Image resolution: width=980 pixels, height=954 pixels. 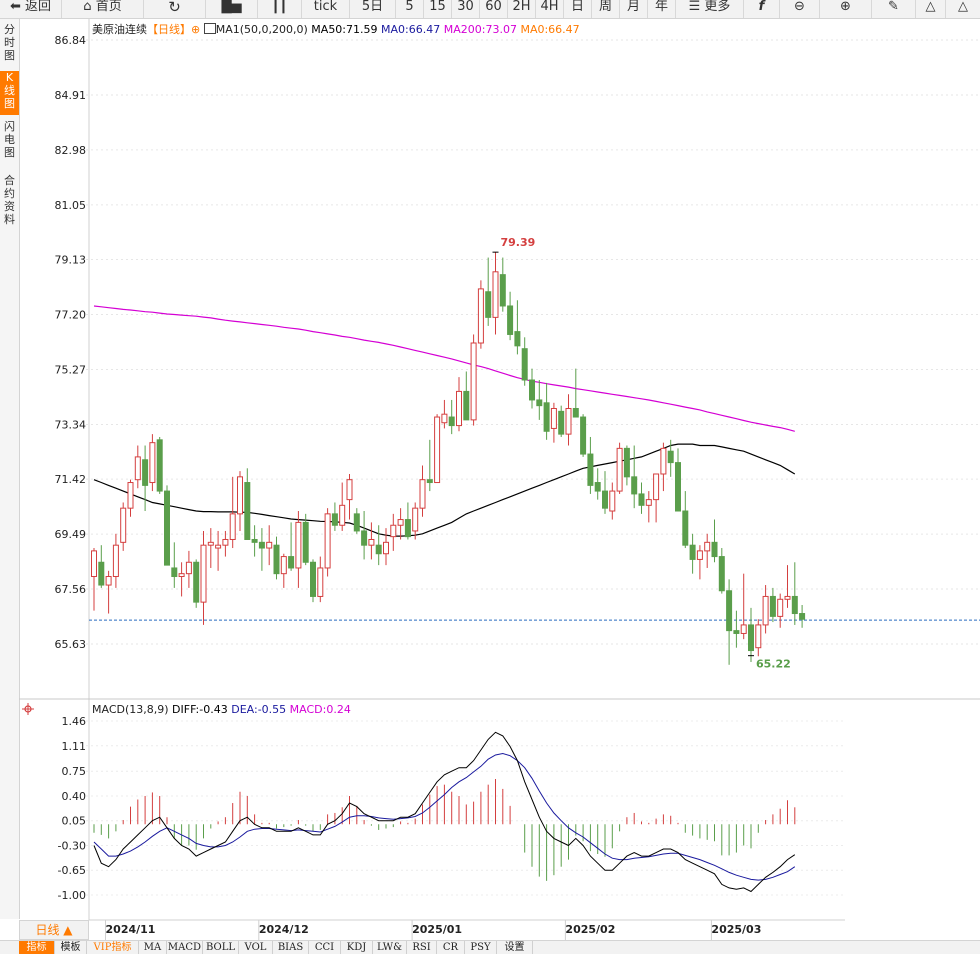 I want to click on symbol-name: 美原油连续, so click(x=119, y=29).